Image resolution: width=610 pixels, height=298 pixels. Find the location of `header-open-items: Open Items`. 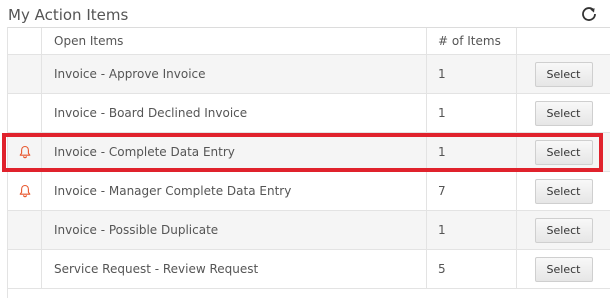

header-open-items: Open Items is located at coordinates (234, 41).